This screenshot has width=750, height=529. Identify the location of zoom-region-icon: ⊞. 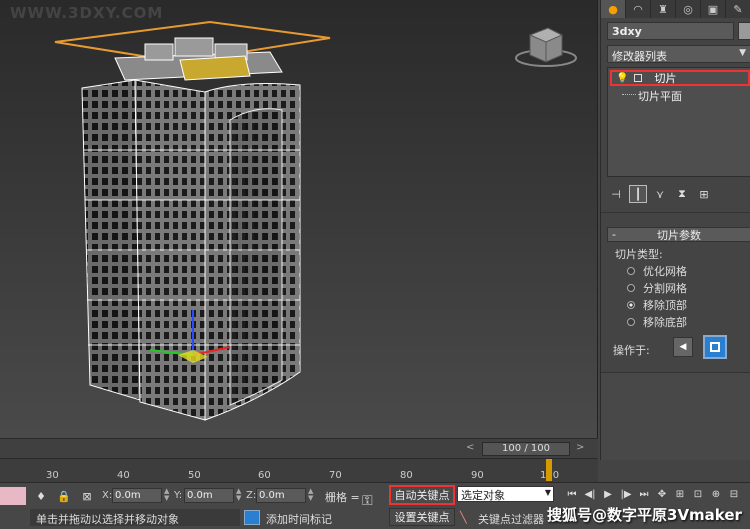
(680, 494).